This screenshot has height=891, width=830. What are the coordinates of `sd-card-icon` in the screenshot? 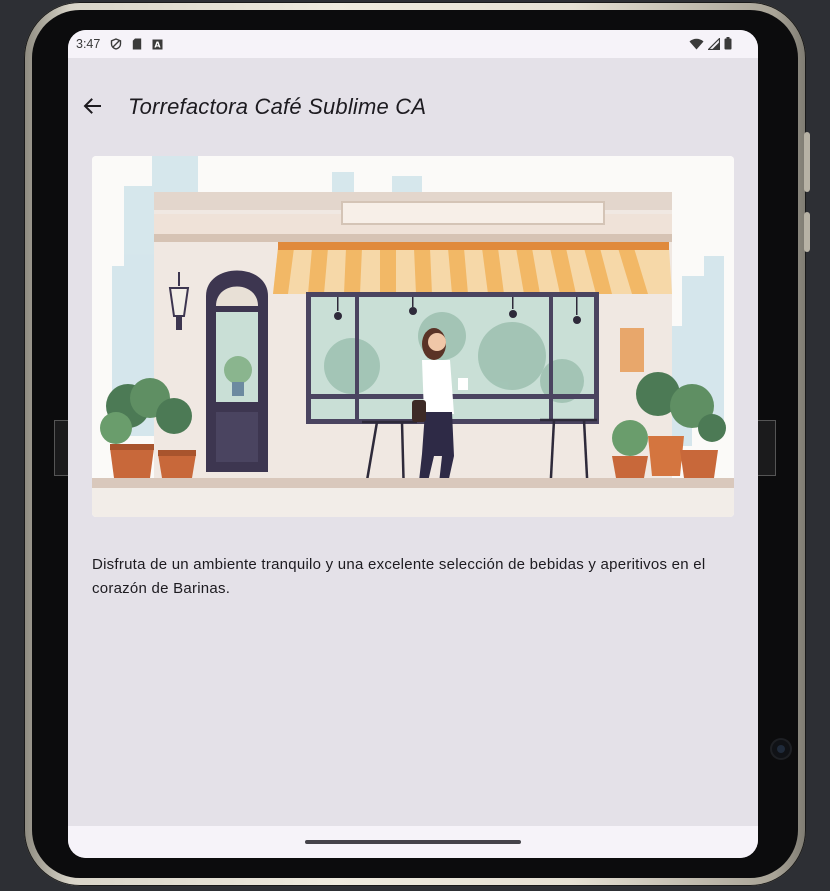 It's located at (137, 44).